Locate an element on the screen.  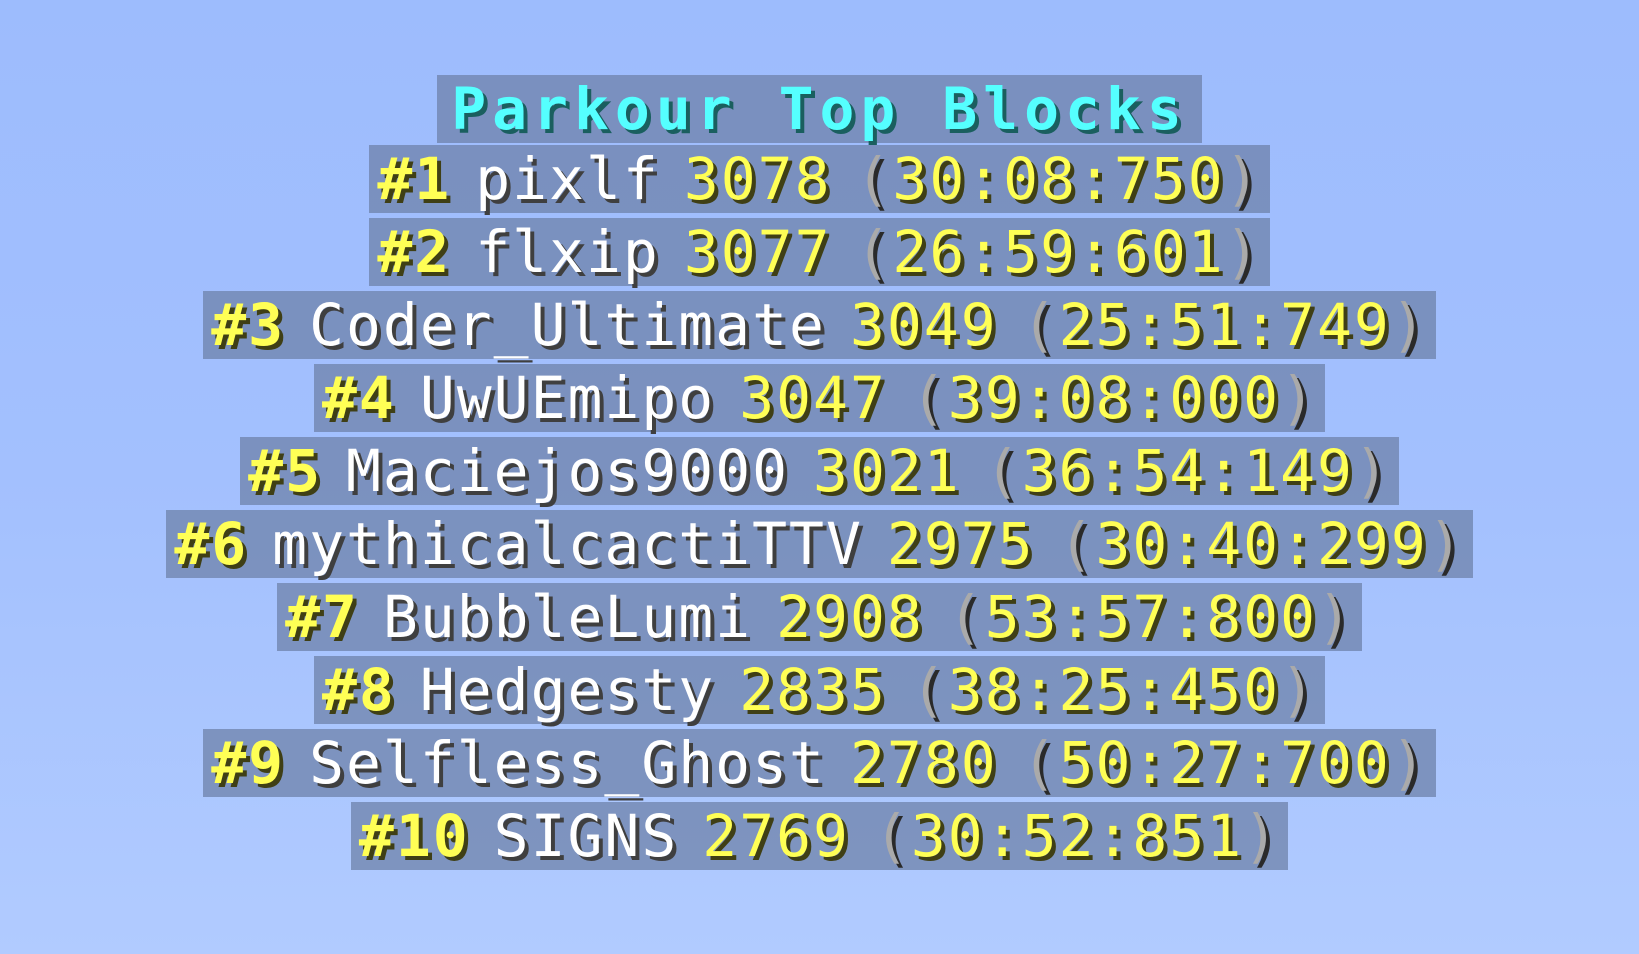
leaderboard-title: Parkour Top Blocks is located at coordinates (819, 109).